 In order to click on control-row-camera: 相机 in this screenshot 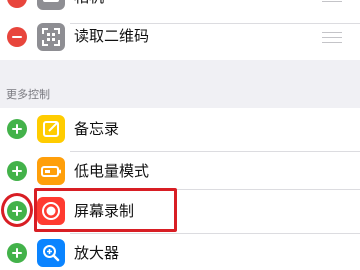, I will do `click(180, 12)`.